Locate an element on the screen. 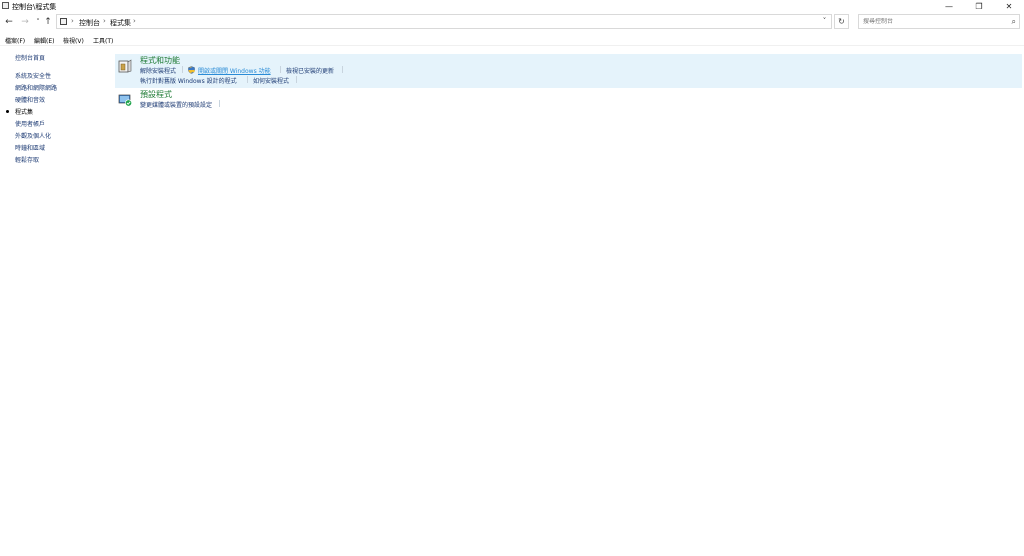 The height and width of the screenshot is (556, 1024). current-item-bullet-icon is located at coordinates (7, 111).